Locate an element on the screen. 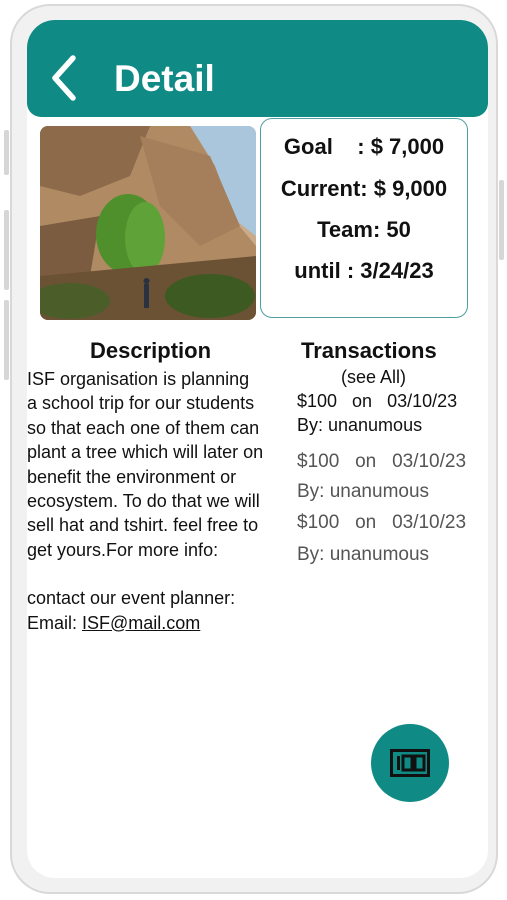 This screenshot has width=507, height=900. email-label: Email: is located at coordinates (55, 622).